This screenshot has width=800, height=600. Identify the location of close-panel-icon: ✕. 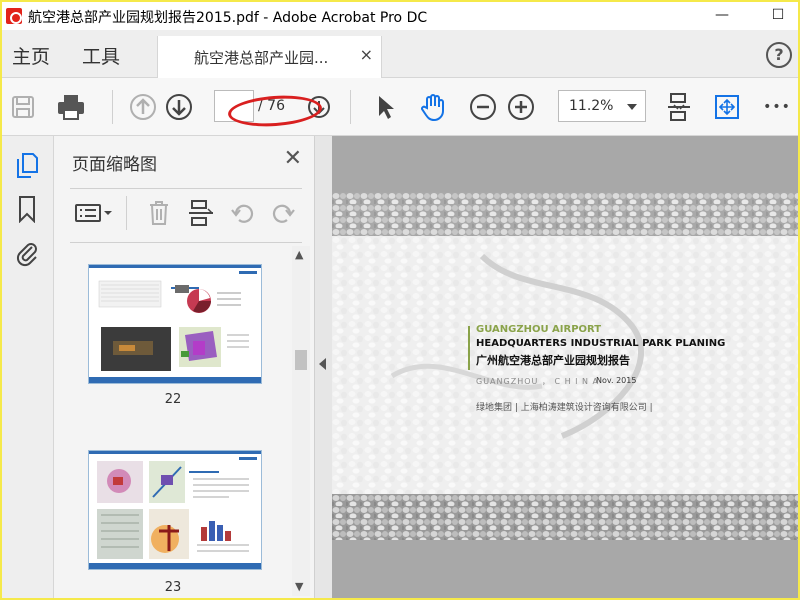
(293, 158).